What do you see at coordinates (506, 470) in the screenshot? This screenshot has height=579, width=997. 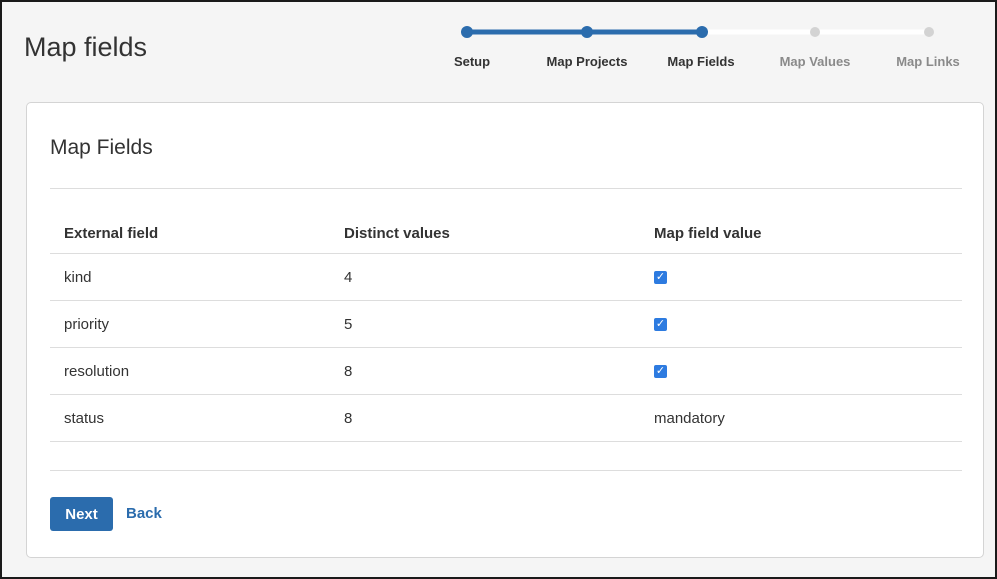 I see `footer-divider` at bounding box center [506, 470].